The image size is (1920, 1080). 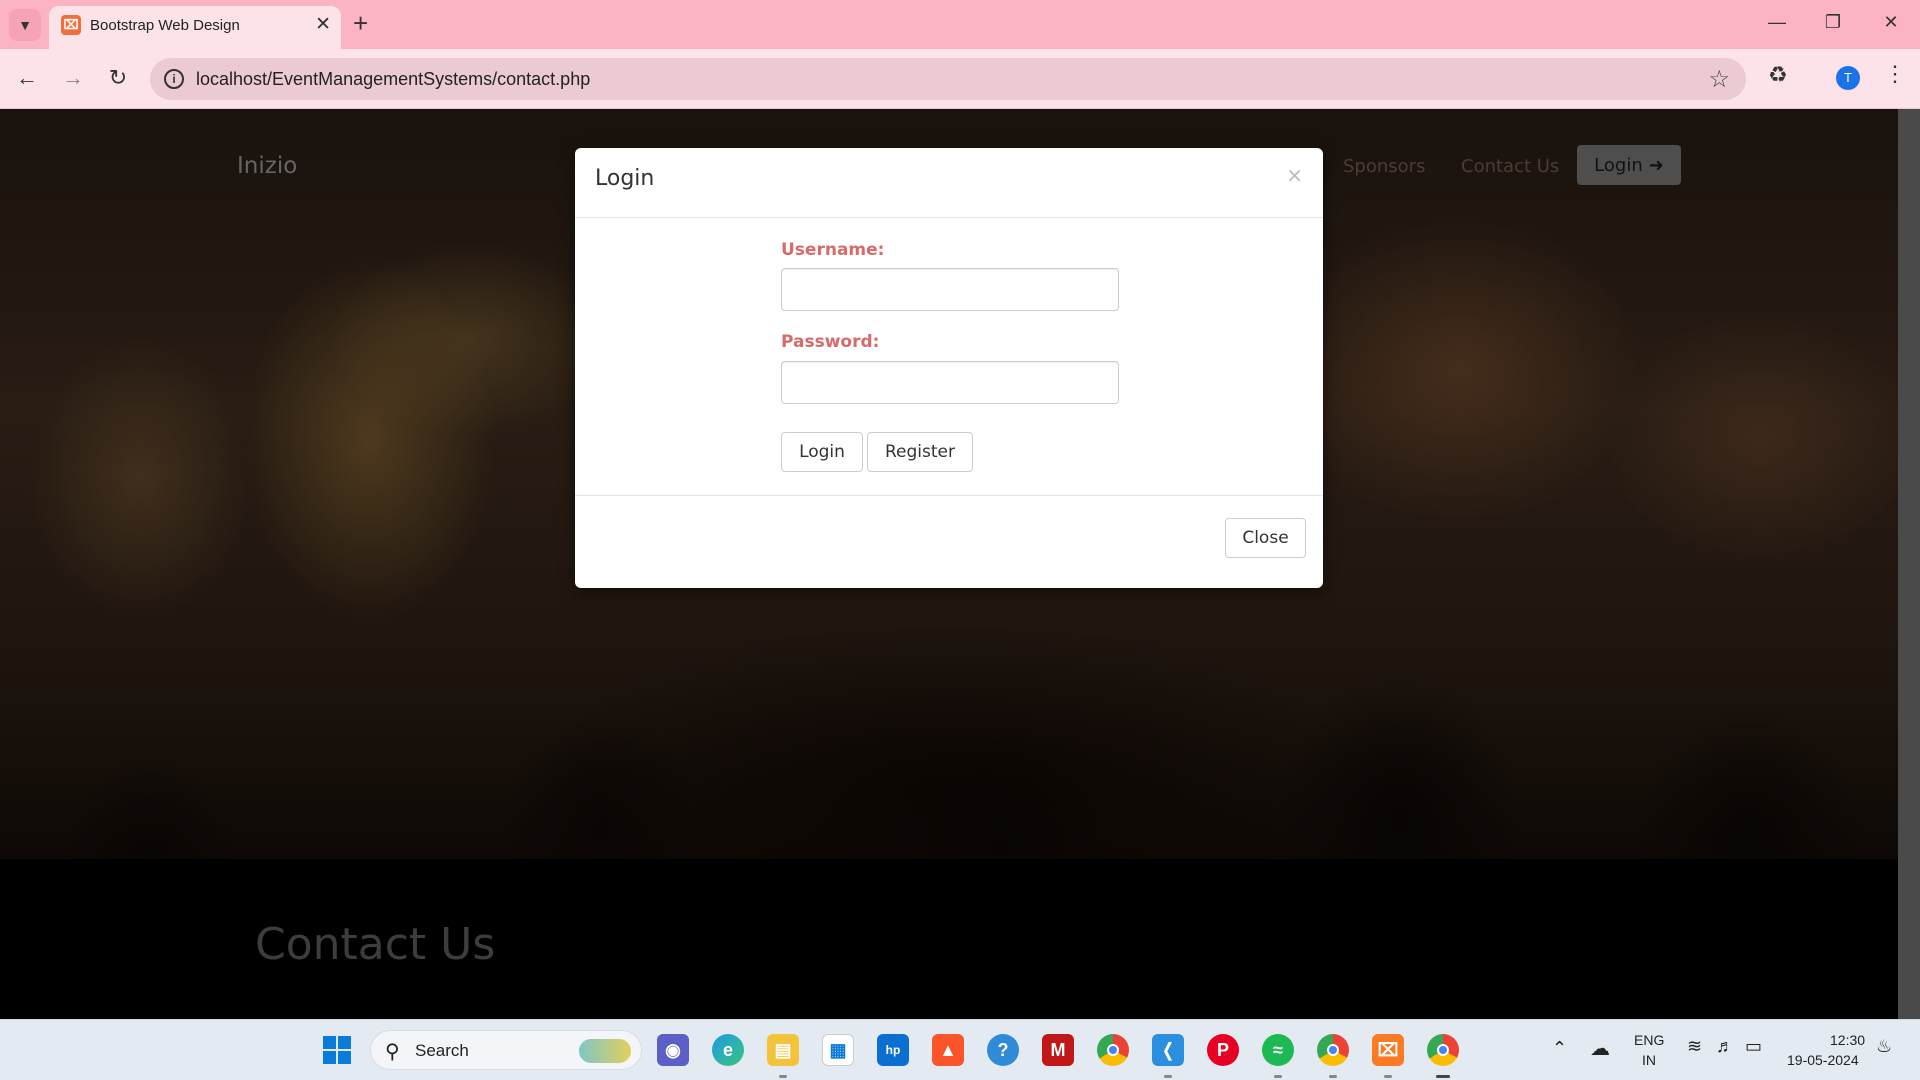 What do you see at coordinates (323, 24) in the screenshot?
I see `tab-close-icon: ✕` at bounding box center [323, 24].